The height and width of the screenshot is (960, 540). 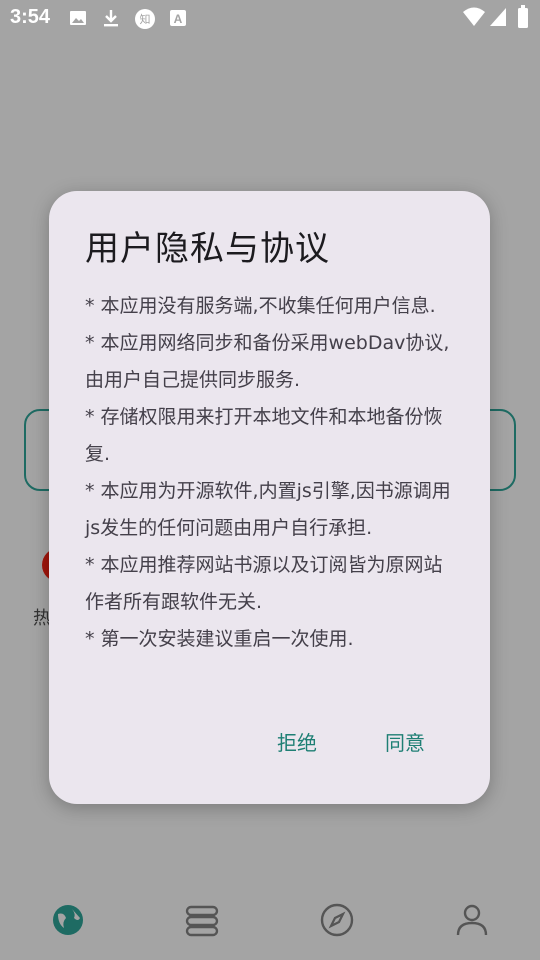 I want to click on download-icon, so click(x=111, y=20).